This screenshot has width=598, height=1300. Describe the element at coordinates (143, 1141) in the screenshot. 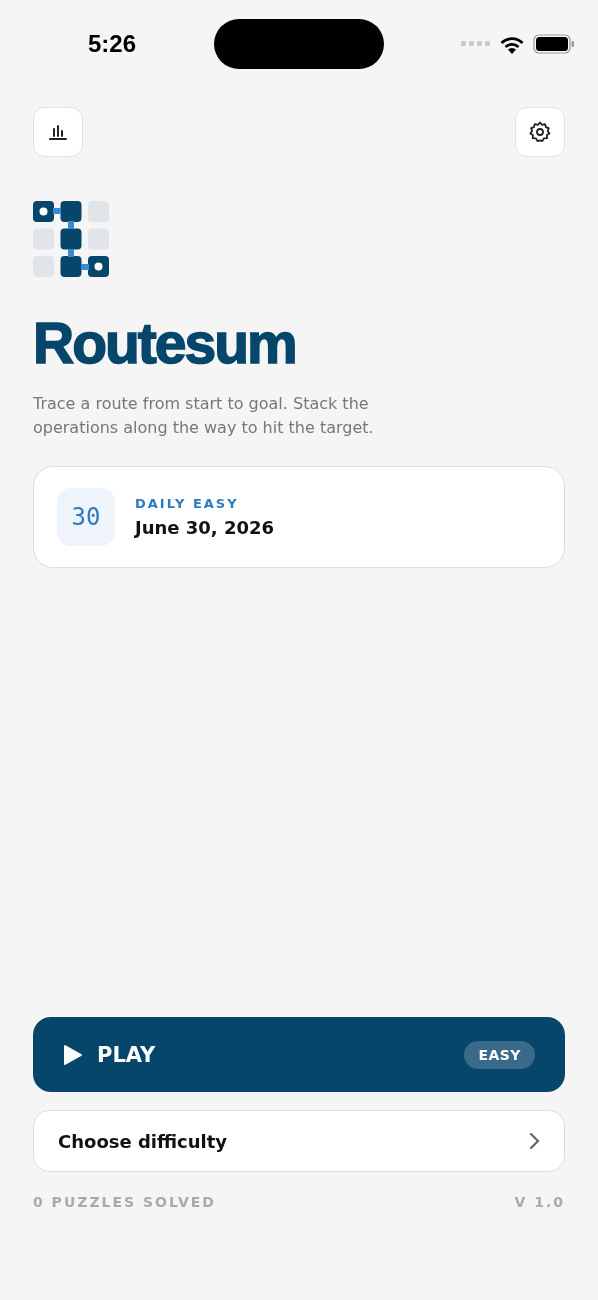

I see `choose-difficulty-label: Choose difficulty` at that location.